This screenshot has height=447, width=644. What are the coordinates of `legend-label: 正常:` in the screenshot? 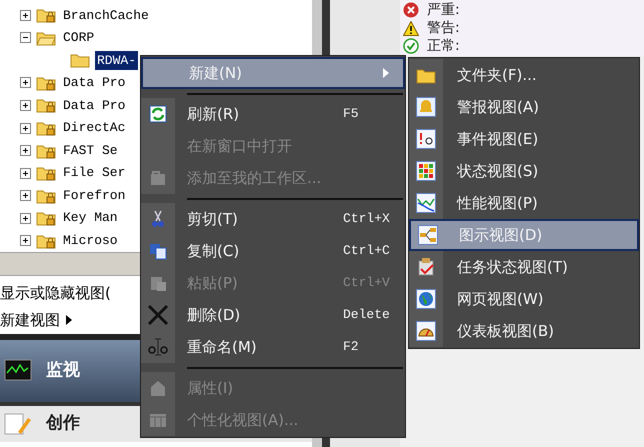 It's located at (443, 46).